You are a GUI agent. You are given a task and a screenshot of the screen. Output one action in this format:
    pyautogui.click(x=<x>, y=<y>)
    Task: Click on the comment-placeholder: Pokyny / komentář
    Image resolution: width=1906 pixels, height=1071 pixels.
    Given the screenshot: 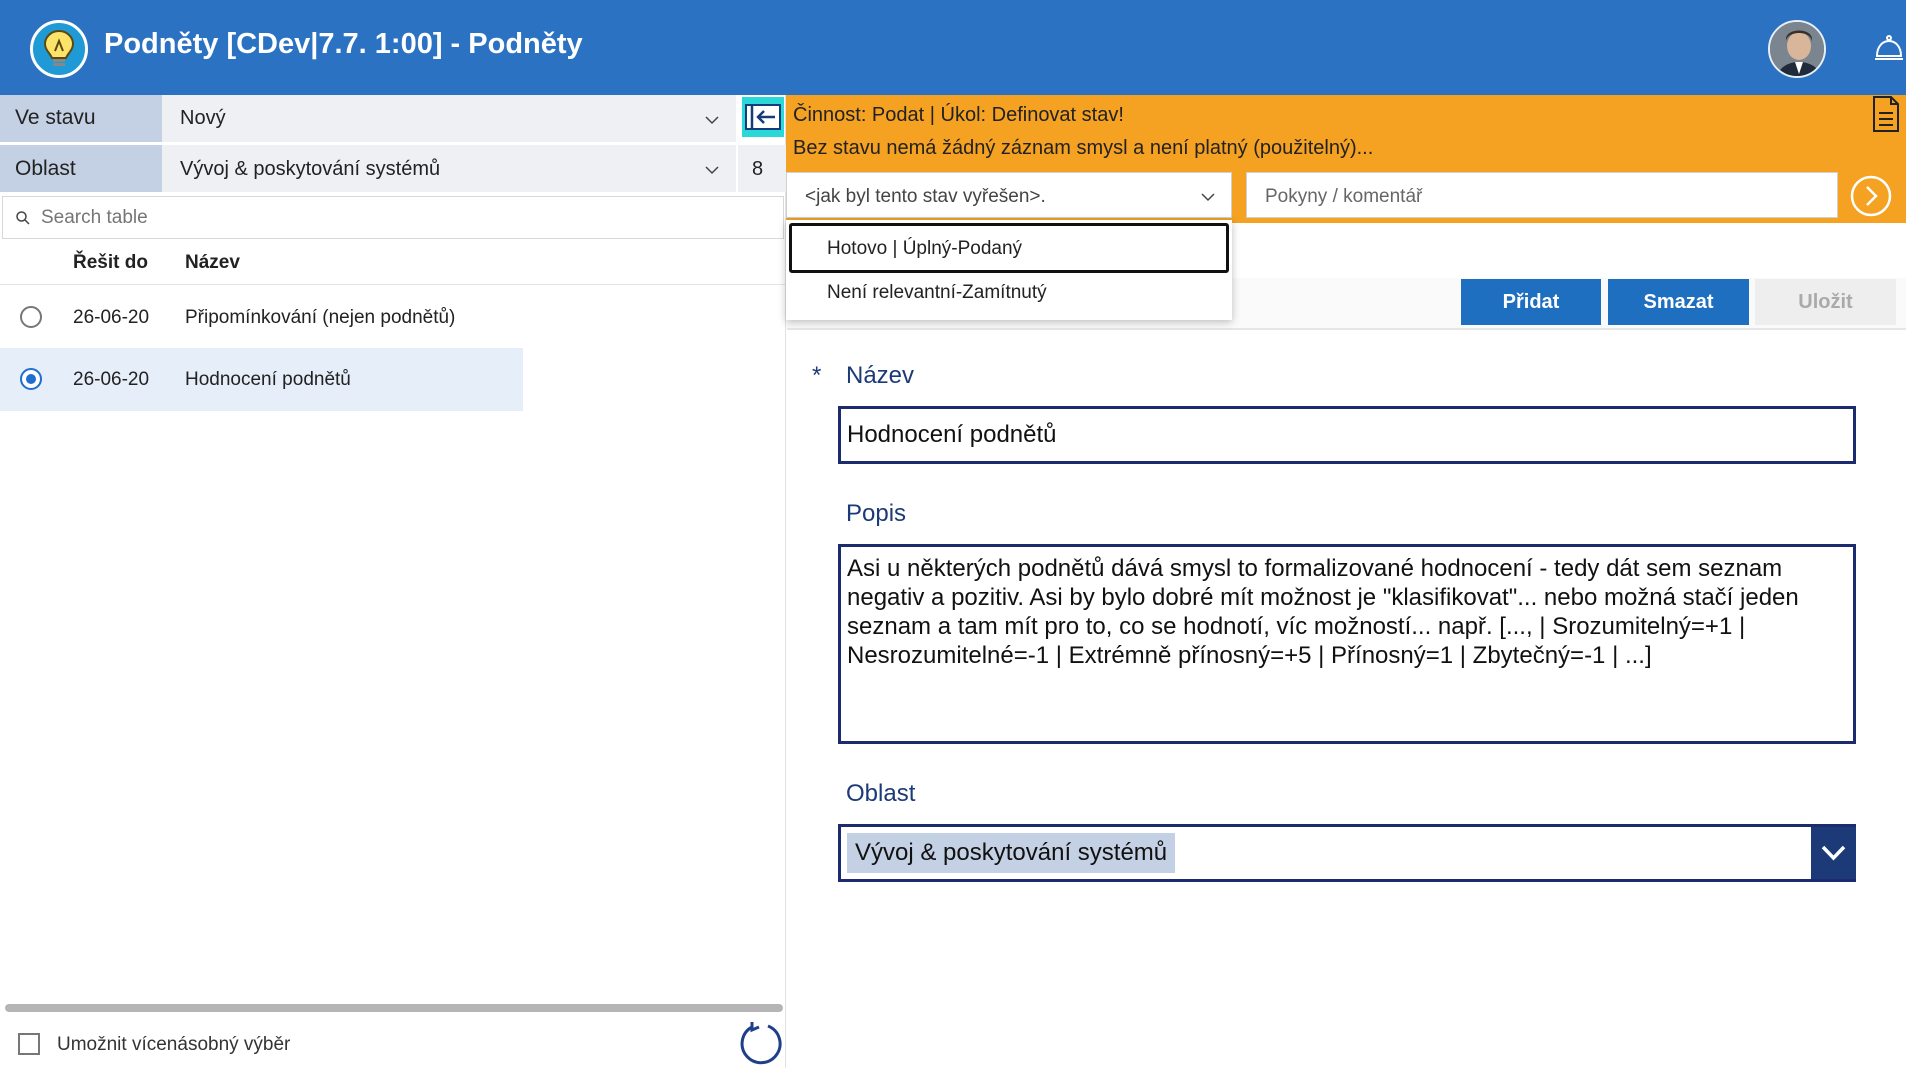 What is the action you would take?
    pyautogui.click(x=1344, y=196)
    